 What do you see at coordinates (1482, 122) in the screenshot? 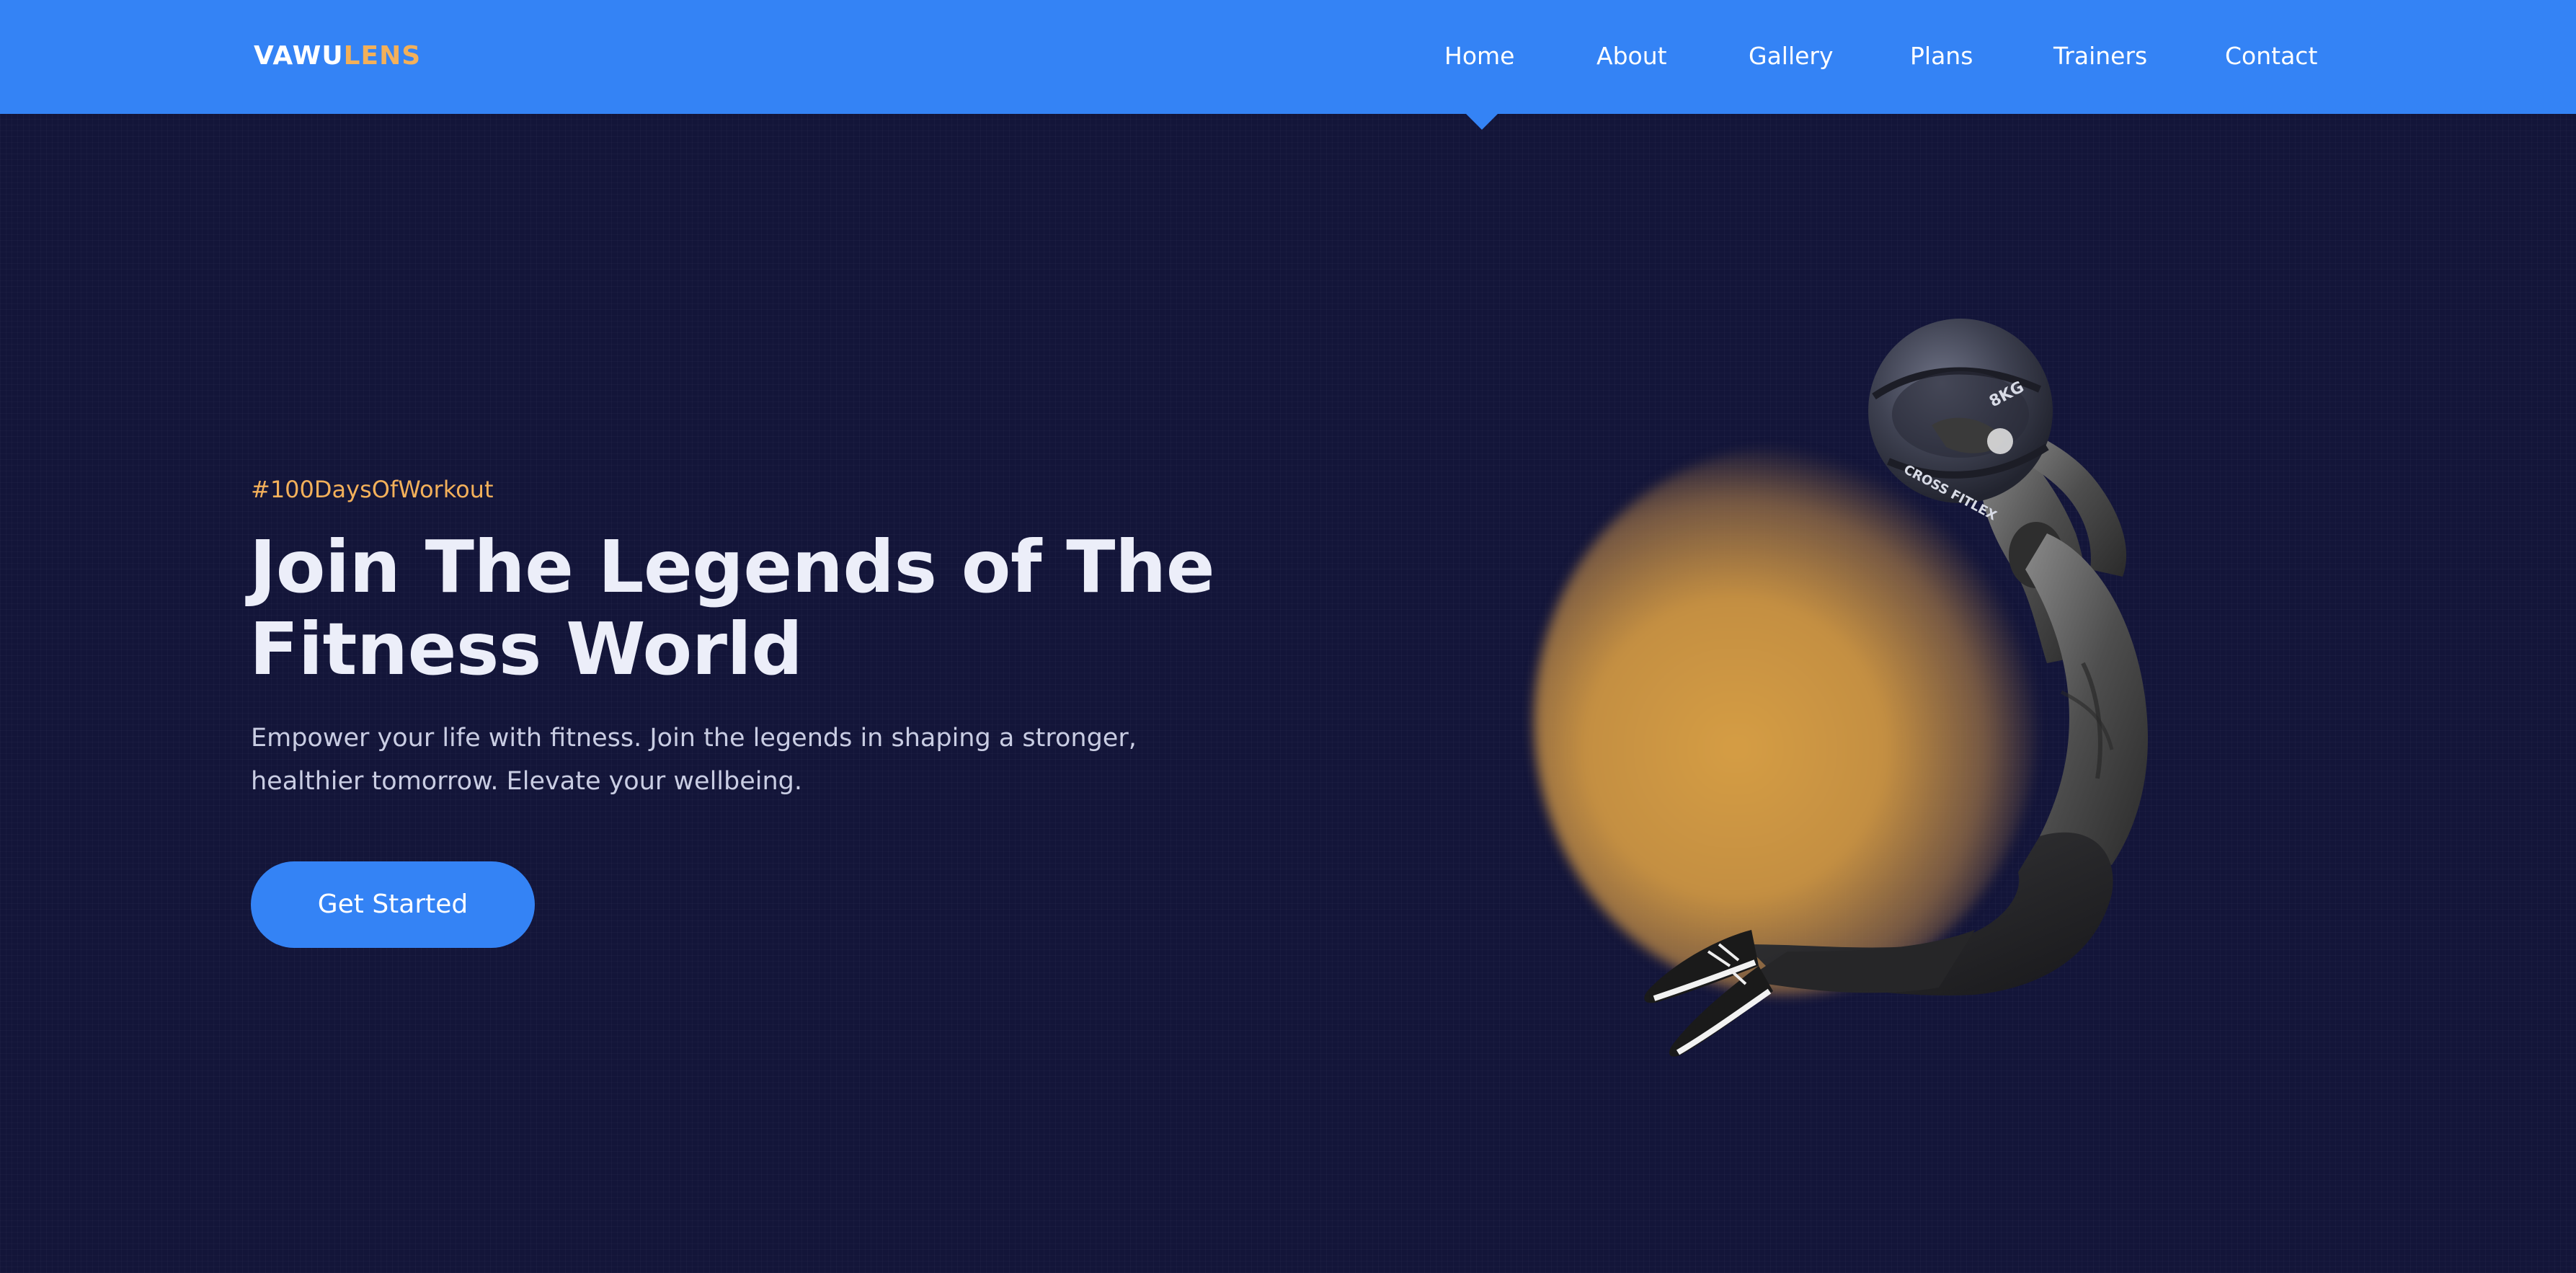
I see `nav-active-pointer-icon` at bounding box center [1482, 122].